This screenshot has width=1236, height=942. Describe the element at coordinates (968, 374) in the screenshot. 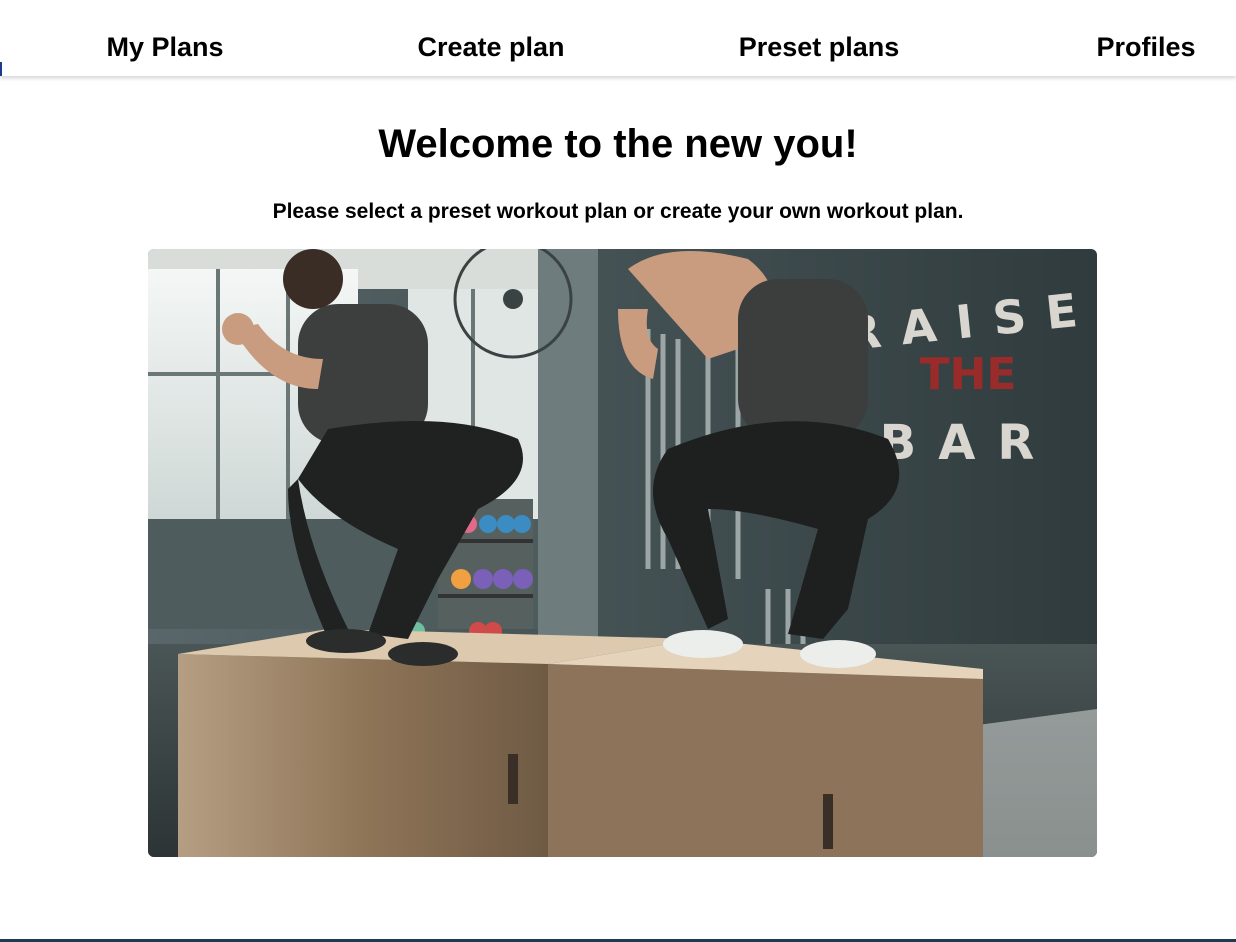

I see `svg-text: THE` at that location.